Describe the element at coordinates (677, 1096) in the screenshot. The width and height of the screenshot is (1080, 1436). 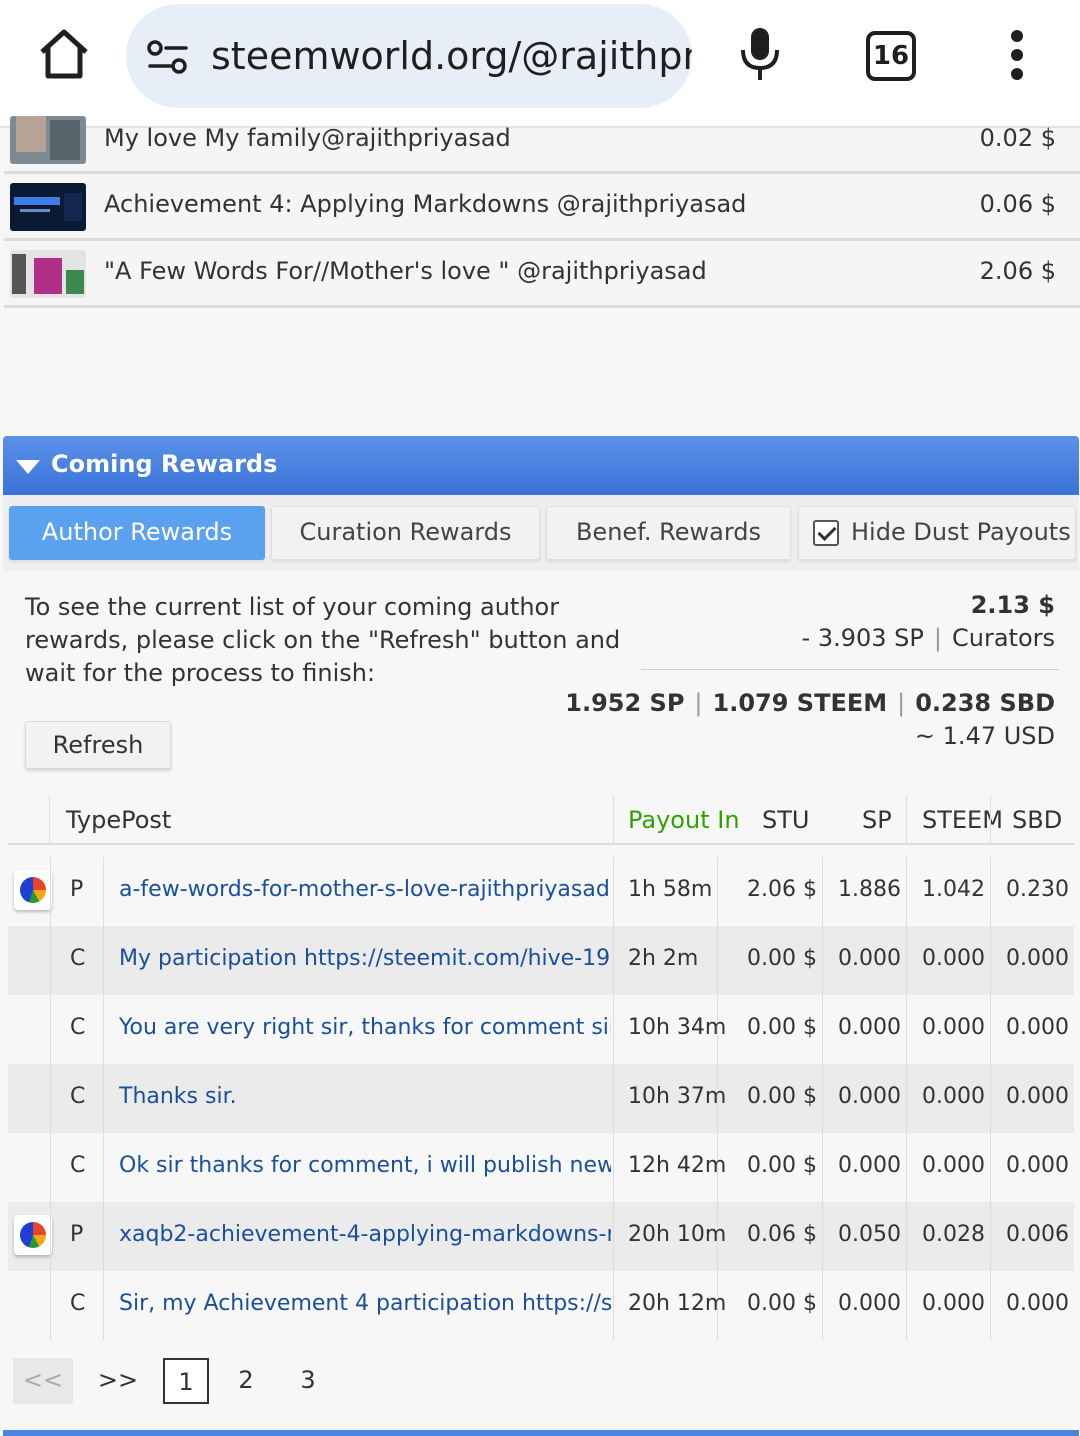
I see `row-payout-in: 10h 37m` at that location.